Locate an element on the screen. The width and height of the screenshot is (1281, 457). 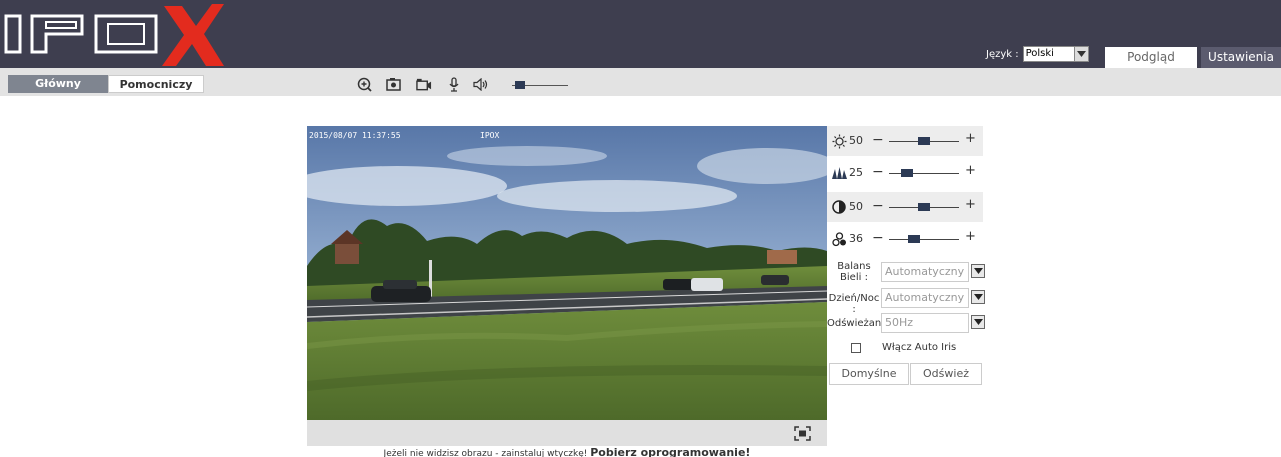
saturation-track is located at coordinates (924, 239).